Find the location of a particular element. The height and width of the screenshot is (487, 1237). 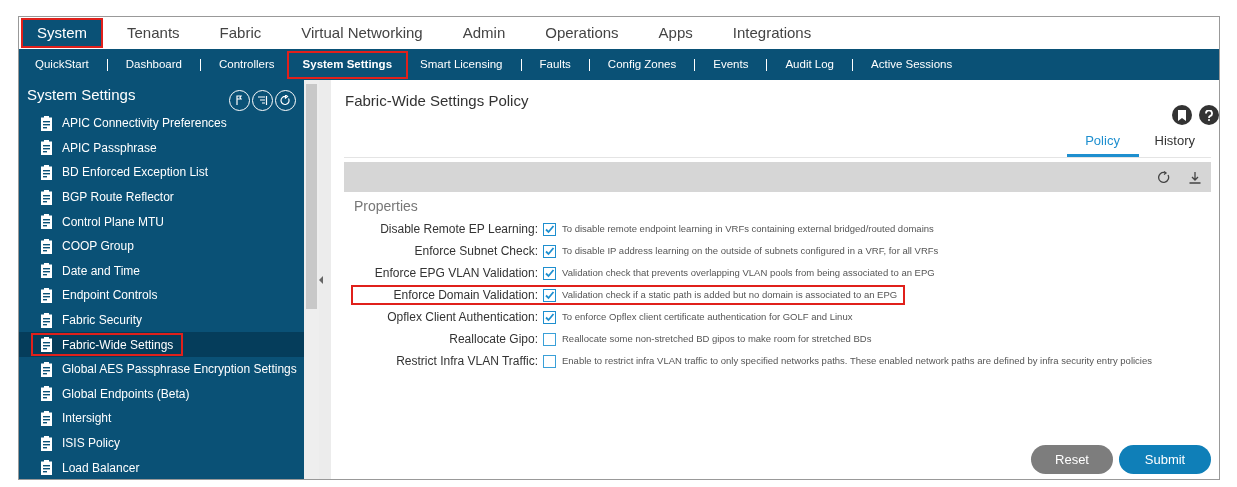

panel-tab: Policy is located at coordinates (1102, 142).